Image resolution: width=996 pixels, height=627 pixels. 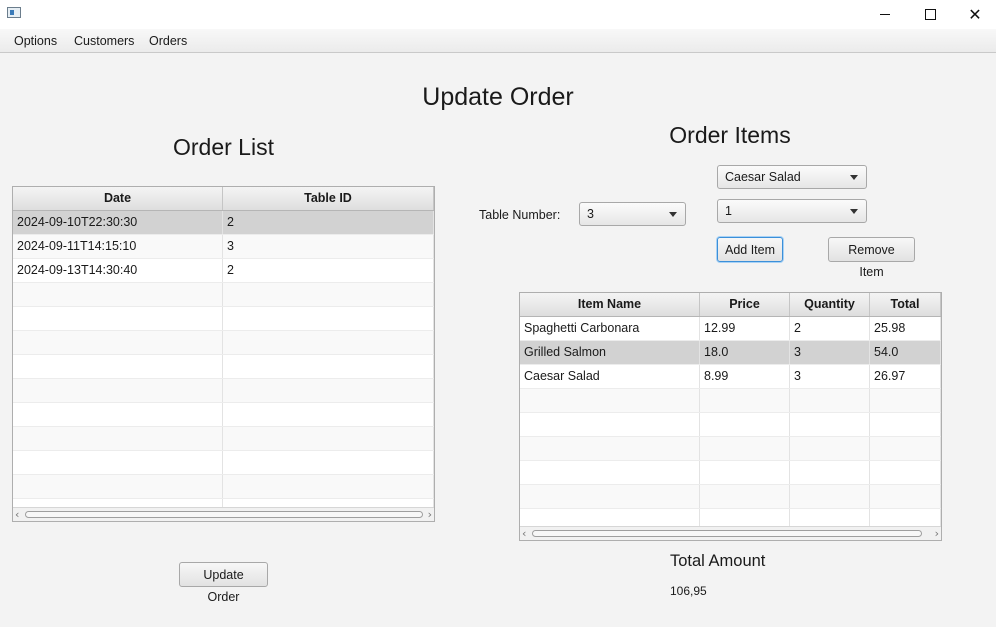 I want to click on table-cell: 25.98, so click(x=905, y=328).